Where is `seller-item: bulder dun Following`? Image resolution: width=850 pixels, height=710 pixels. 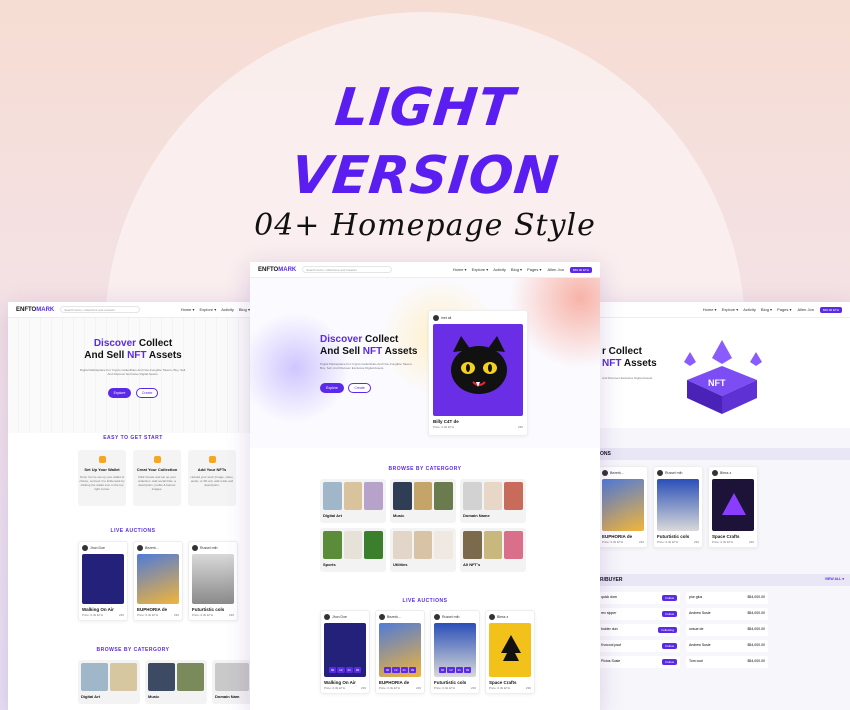 seller-item: bulder dun Following is located at coordinates (639, 630).